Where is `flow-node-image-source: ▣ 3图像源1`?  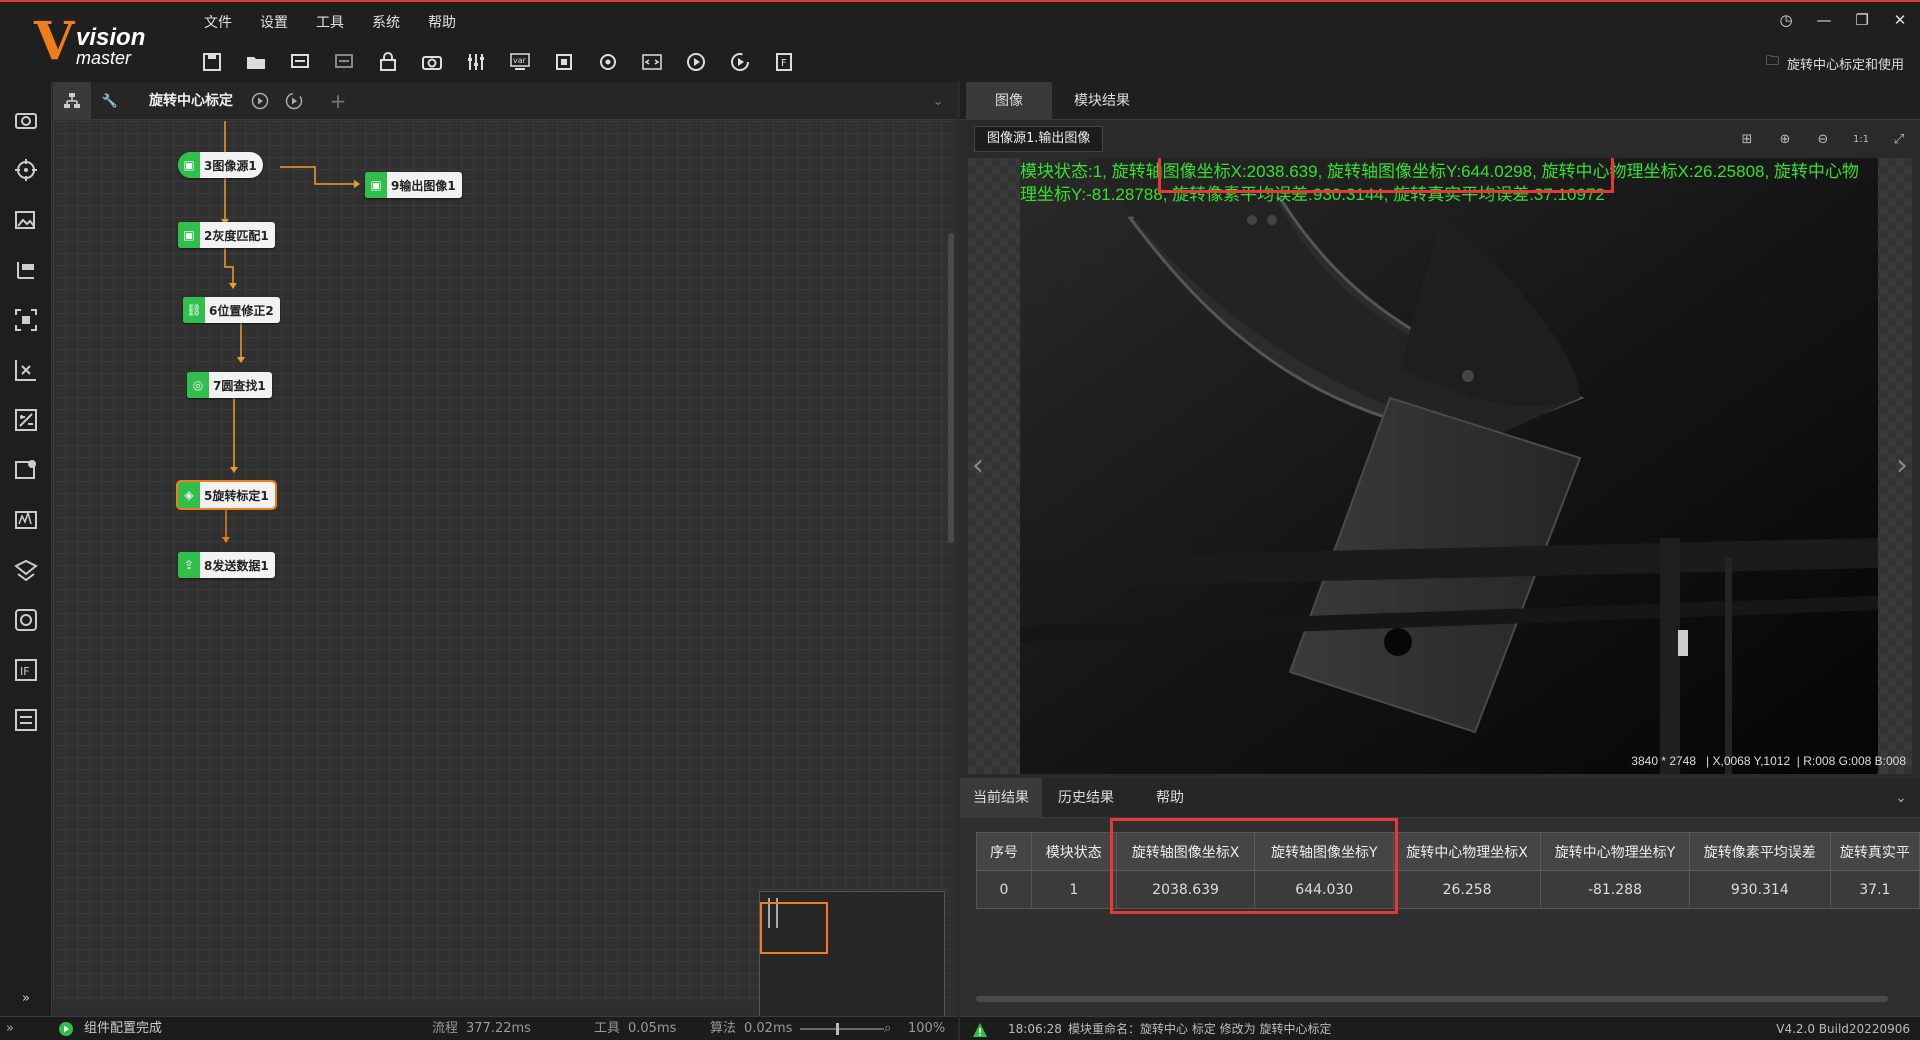 flow-node-image-source: ▣ 3图像源1 is located at coordinates (220, 165).